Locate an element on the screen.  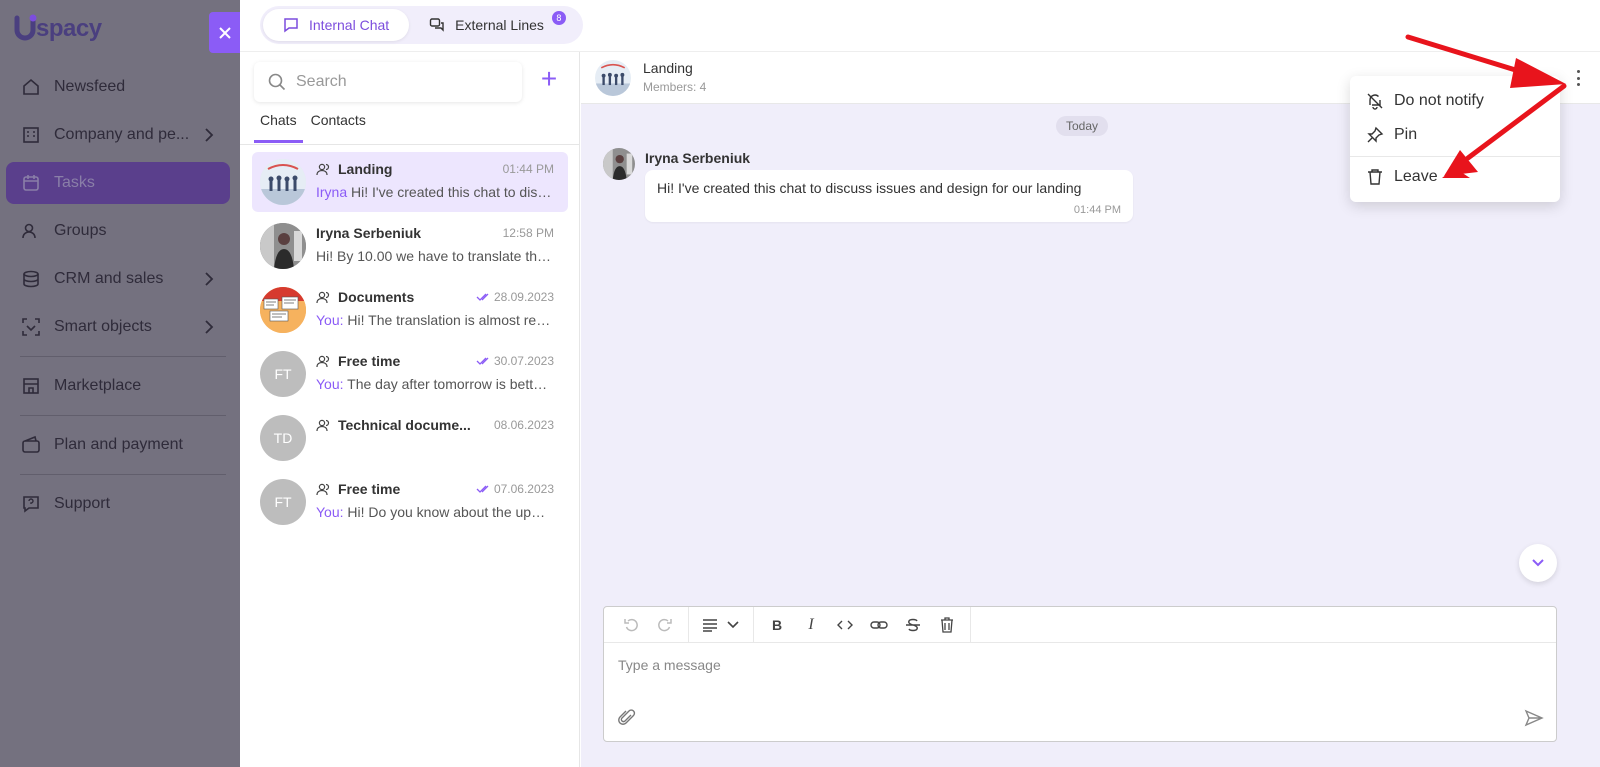
logo: spacy is located at coordinates (58, 29).